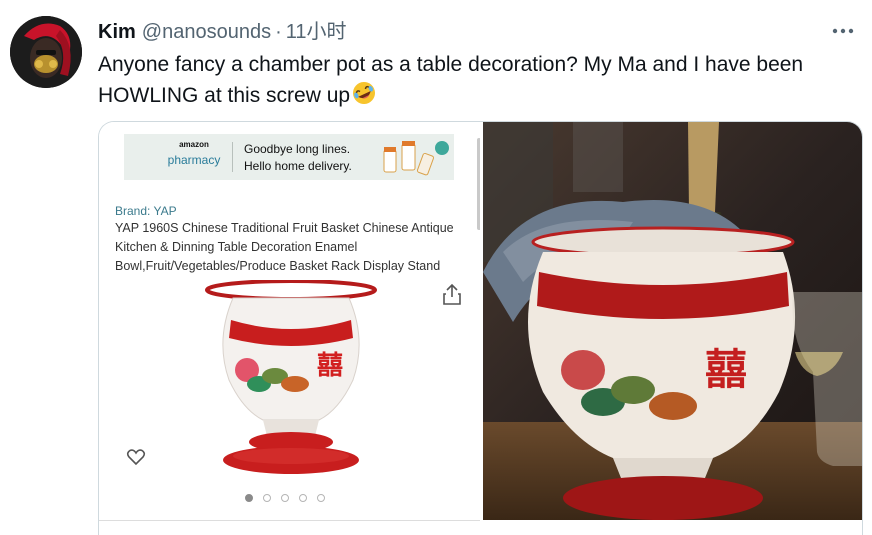 The height and width of the screenshot is (535, 872). Describe the element at coordinates (316, 32) in the screenshot. I see `timestamp: 11小时` at that location.